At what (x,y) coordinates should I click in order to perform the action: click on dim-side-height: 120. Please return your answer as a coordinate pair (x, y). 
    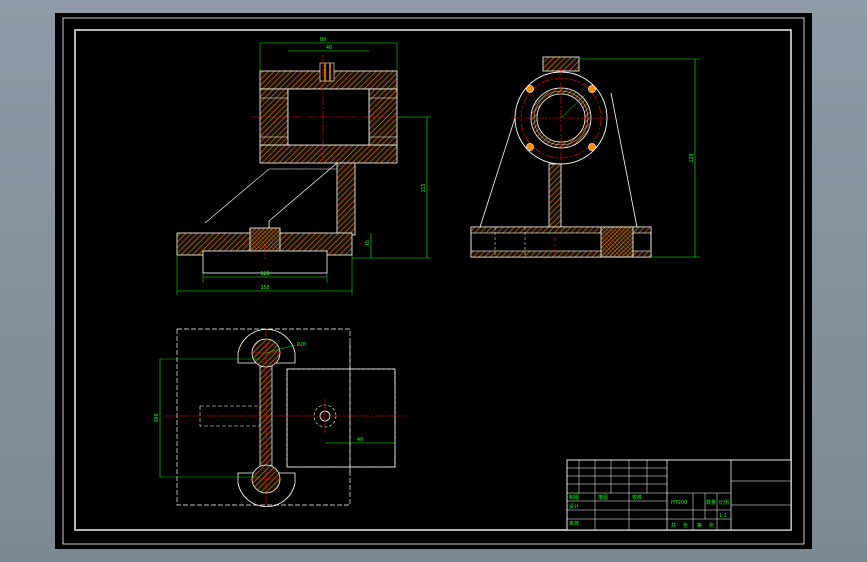
    Looking at the image, I should click on (692, 157).